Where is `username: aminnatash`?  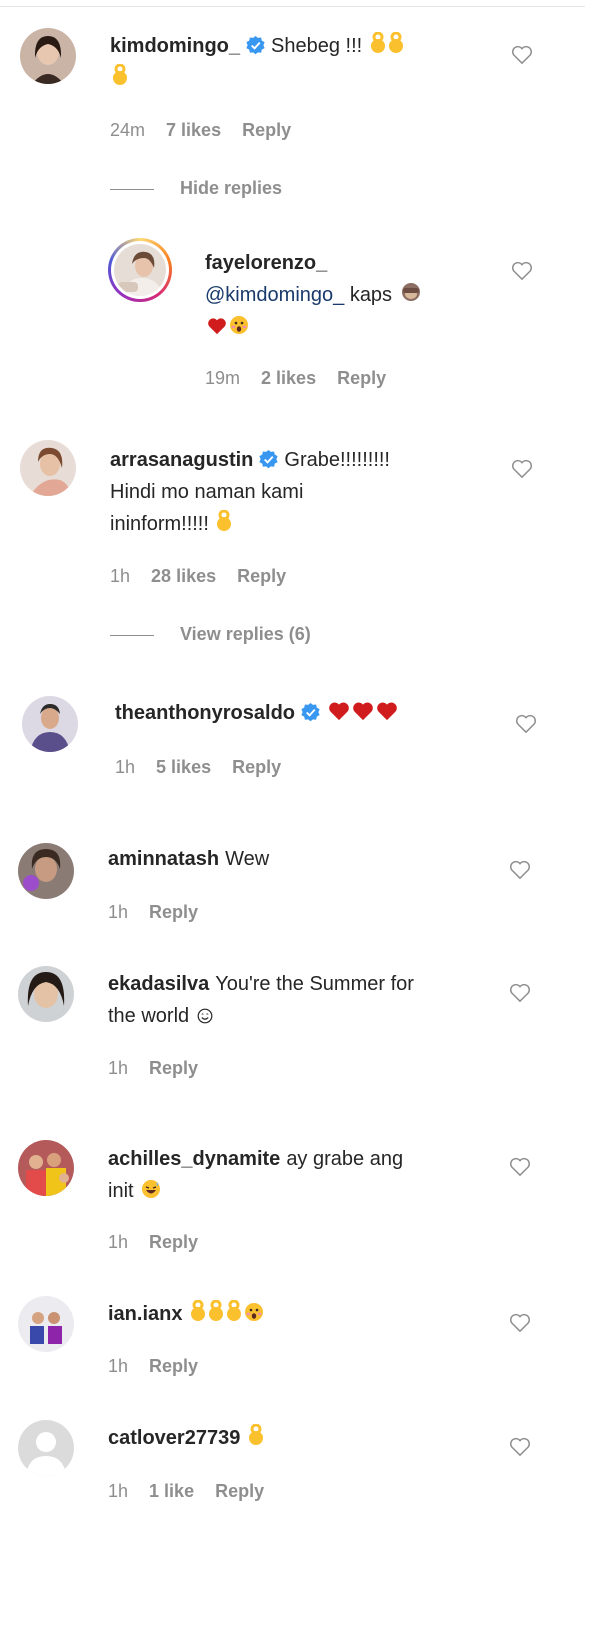 username: aminnatash is located at coordinates (163, 859).